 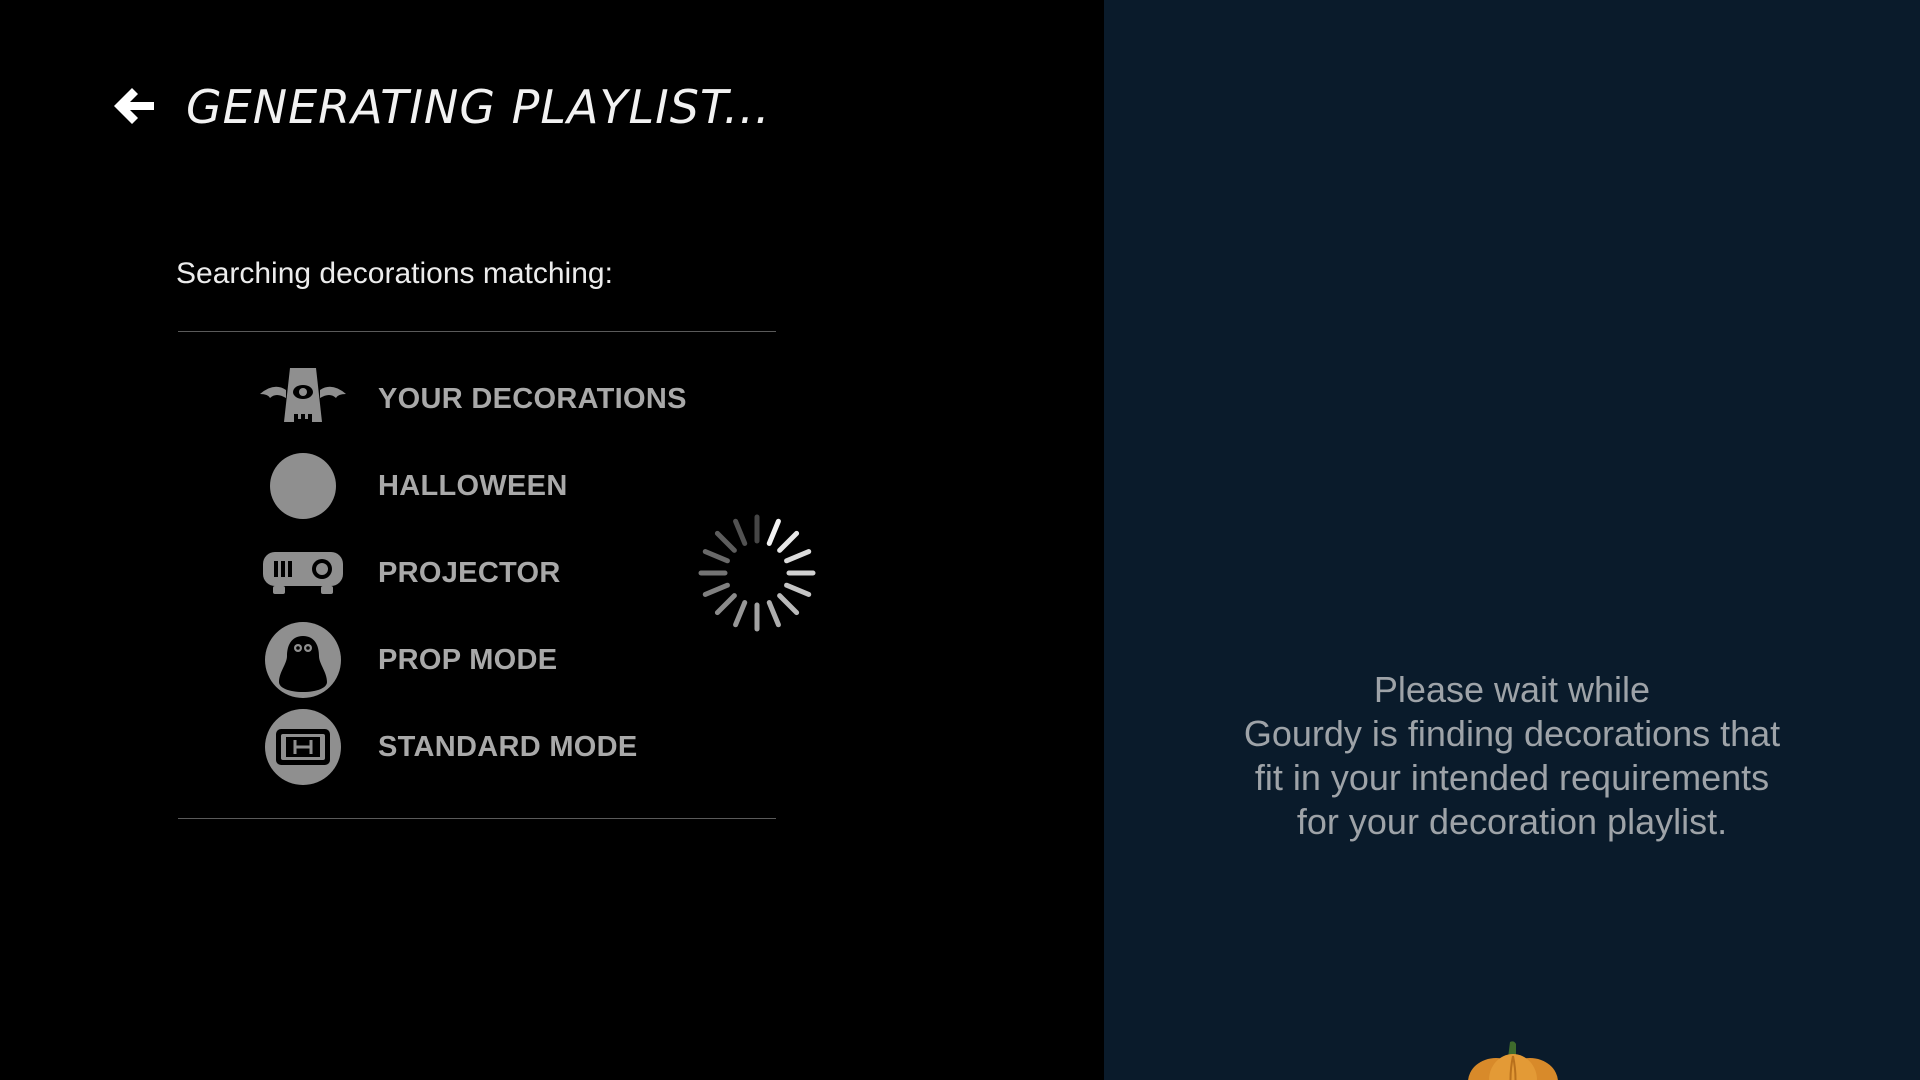 I want to click on bottom-divider, so click(x=477, y=818).